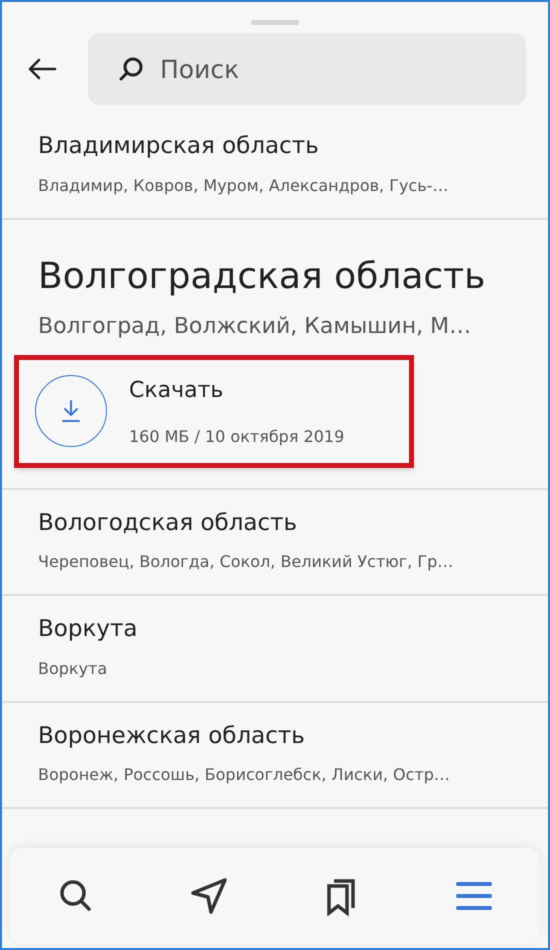 This screenshot has height=950, width=550. I want to click on download-info: 160 МБ / 10 октября 2019, so click(236, 437).